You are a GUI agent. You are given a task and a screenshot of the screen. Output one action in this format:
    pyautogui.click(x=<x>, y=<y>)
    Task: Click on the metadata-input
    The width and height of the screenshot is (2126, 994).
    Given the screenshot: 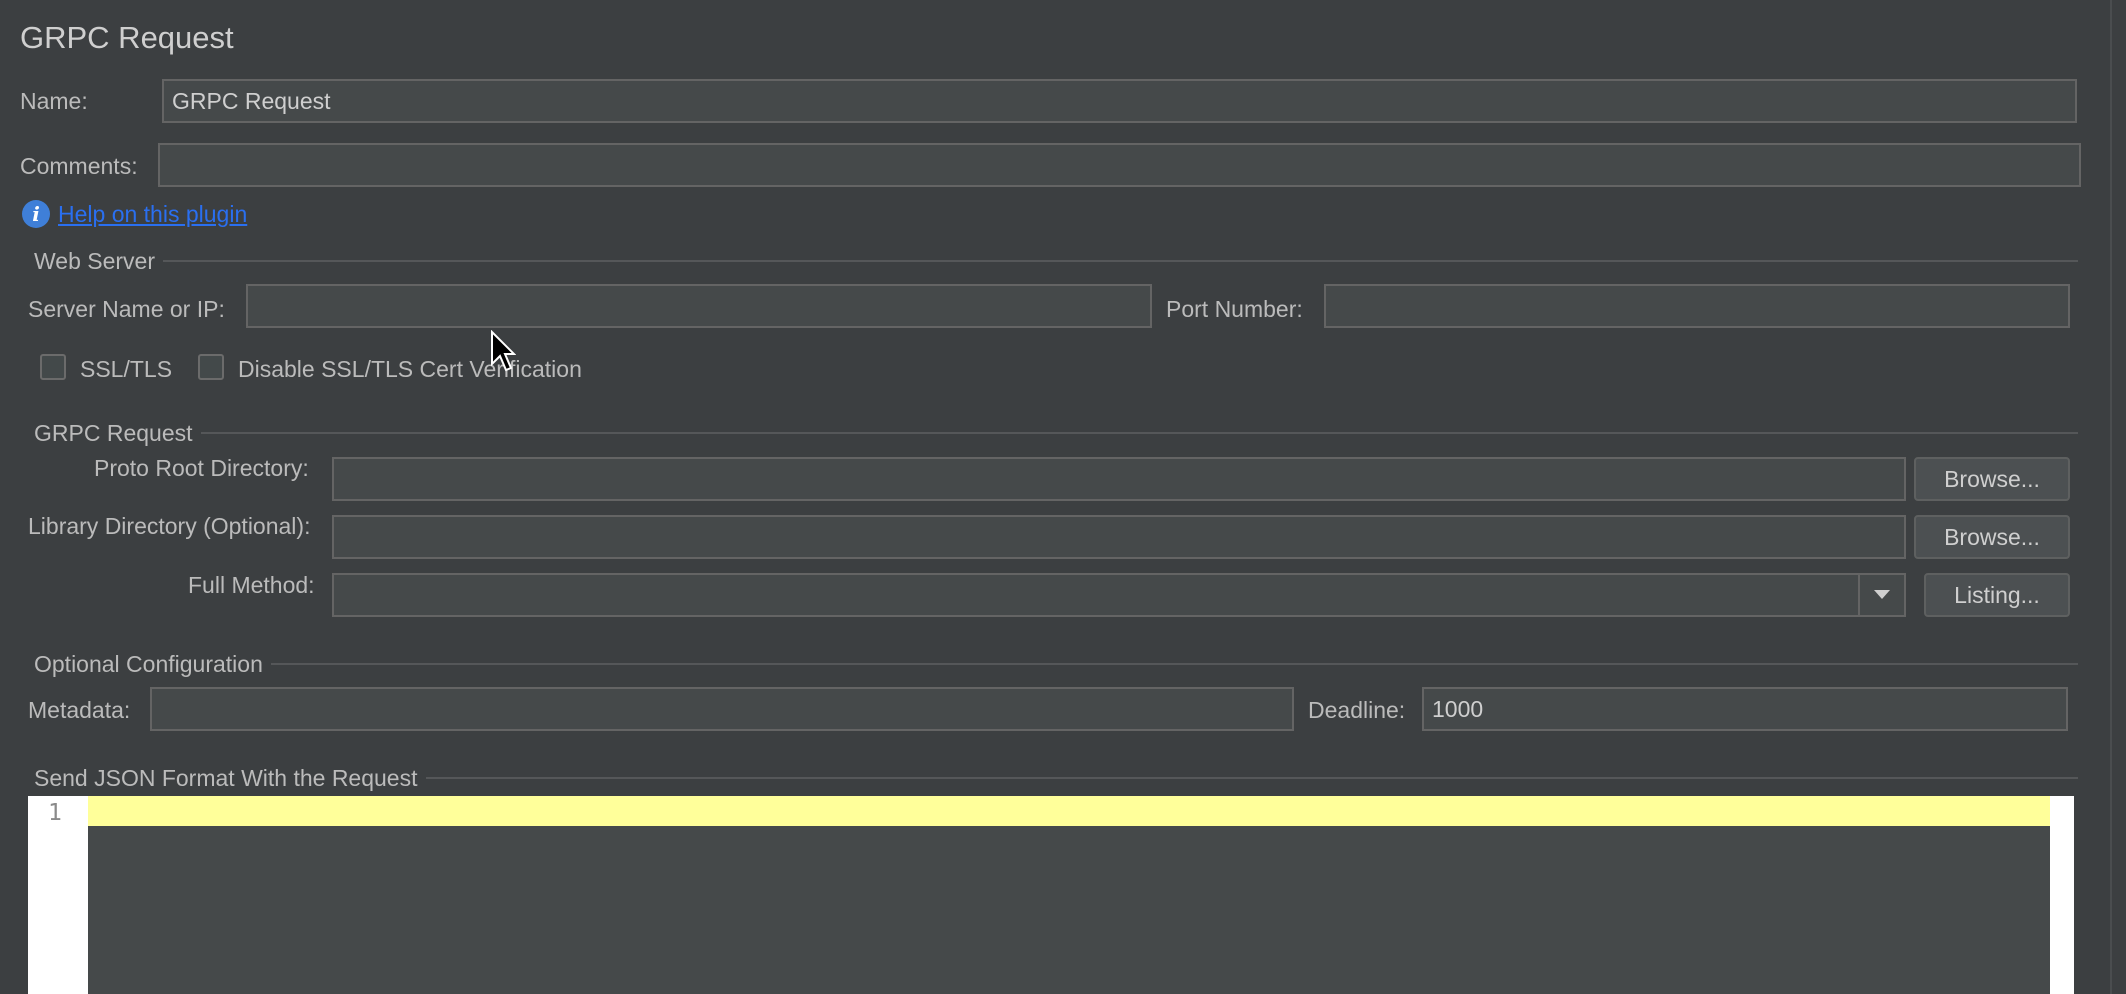 What is the action you would take?
    pyautogui.click(x=722, y=709)
    